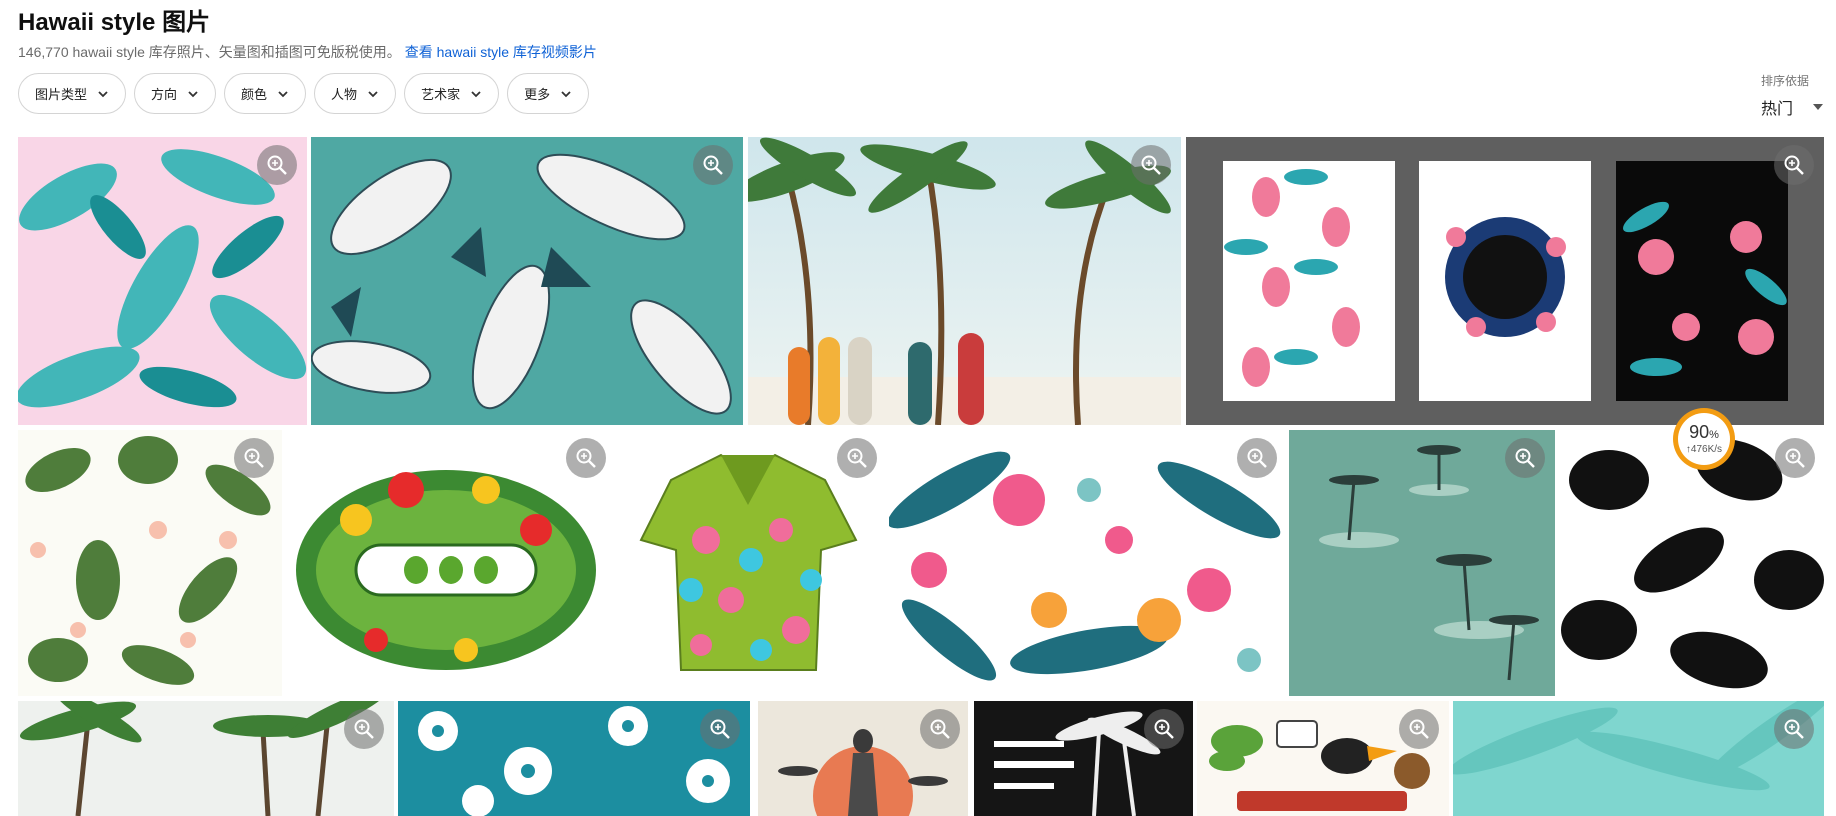 The image size is (1836, 816). I want to click on video-search-link: 查看 hawaii style 库存视频影片, so click(501, 52).